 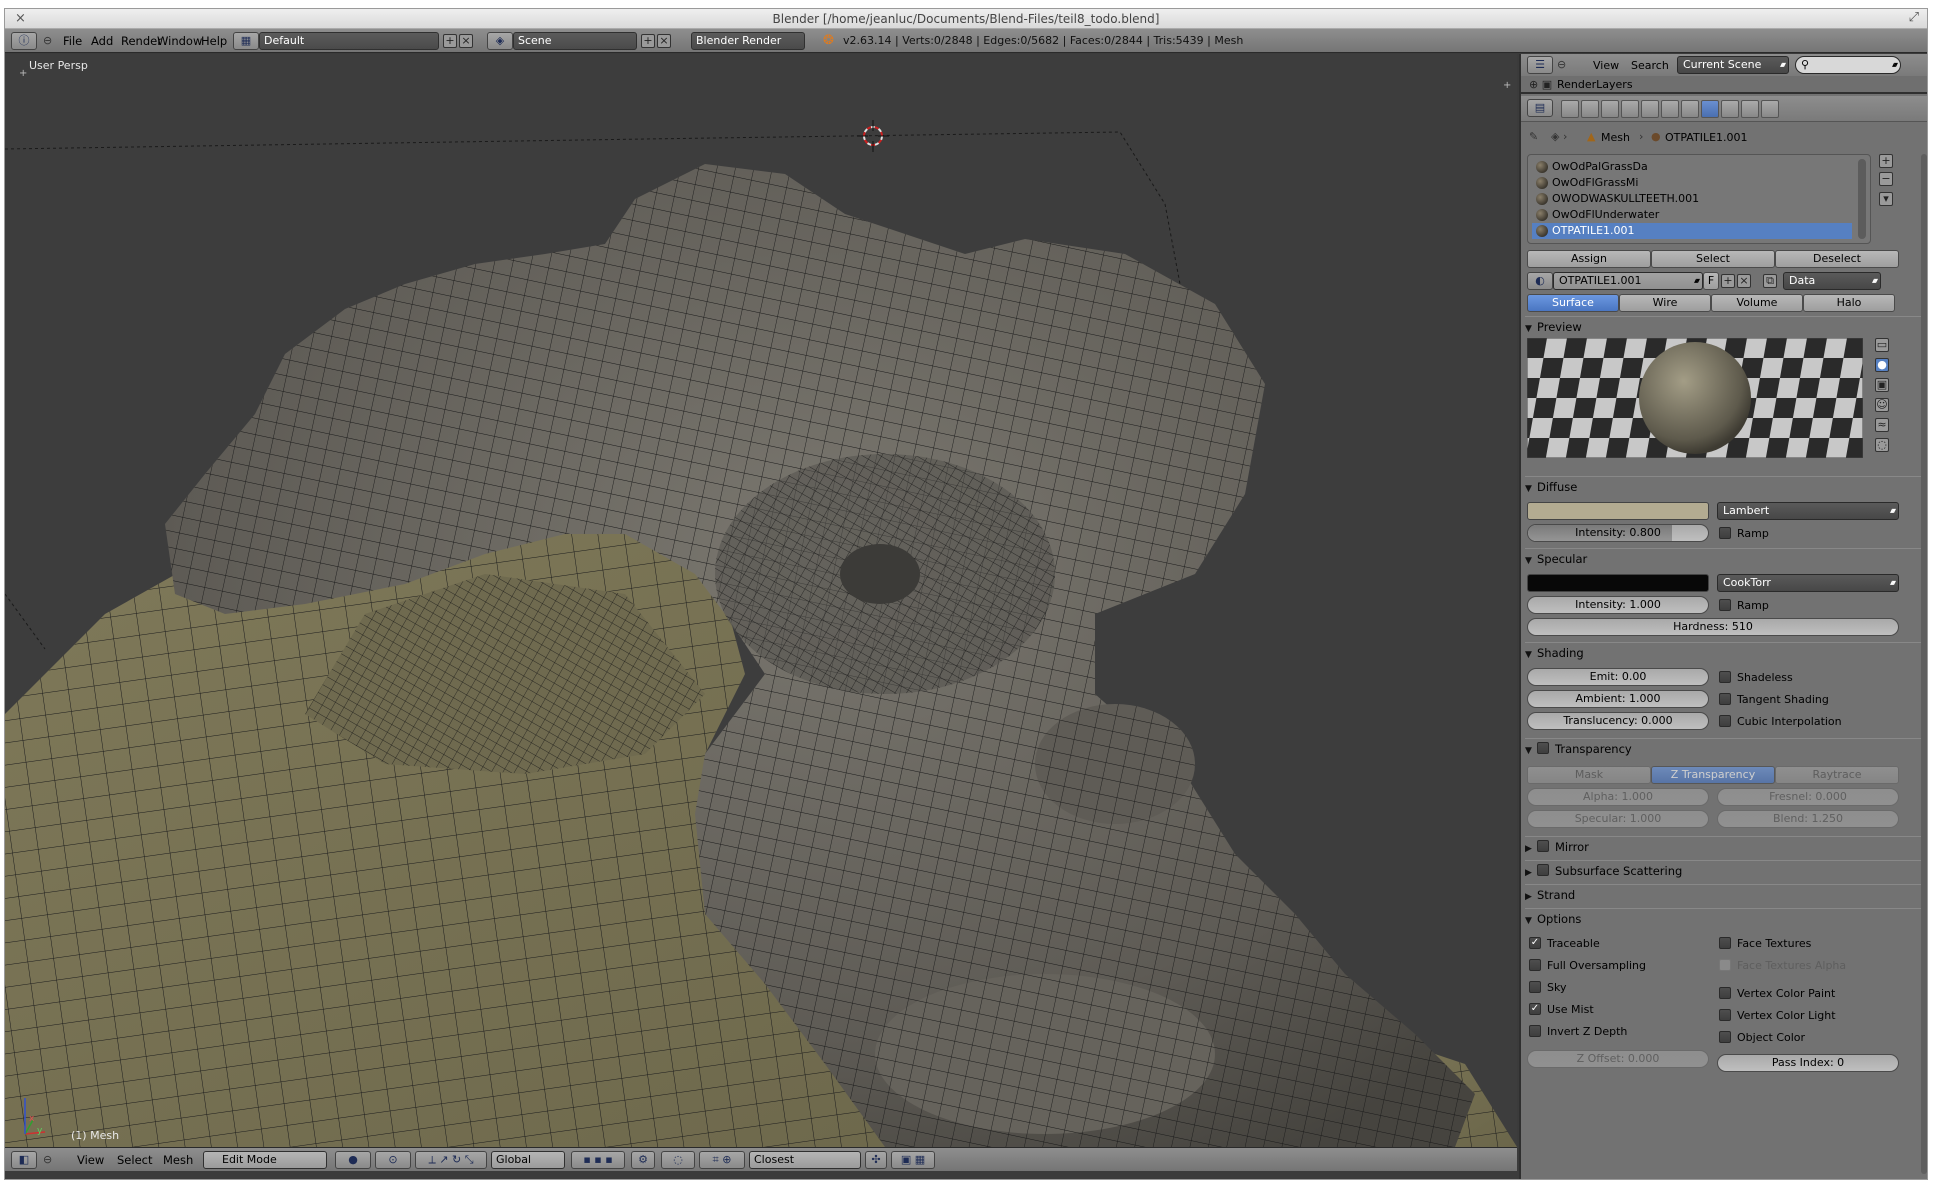 I want to click on maximize-icon: ⤢, so click(x=1914, y=17).